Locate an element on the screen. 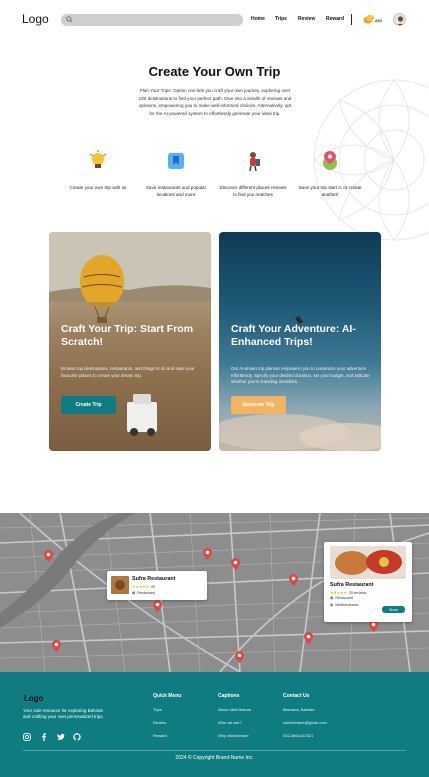  footer-link-review: Review is located at coordinates (167, 722).